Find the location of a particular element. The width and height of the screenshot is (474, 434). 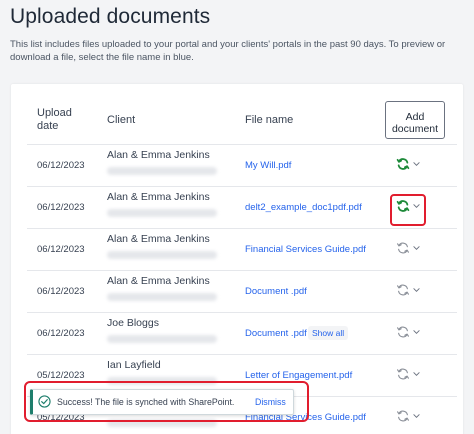

sync-highlight-box is located at coordinates (408, 210).